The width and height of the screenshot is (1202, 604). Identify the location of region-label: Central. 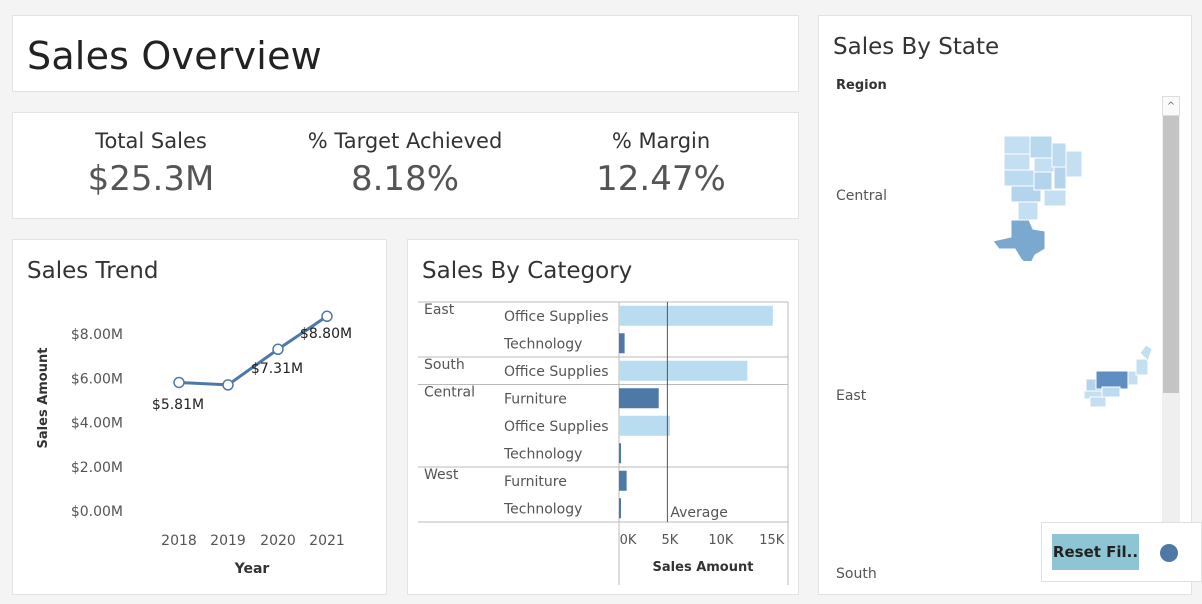
(449, 392).